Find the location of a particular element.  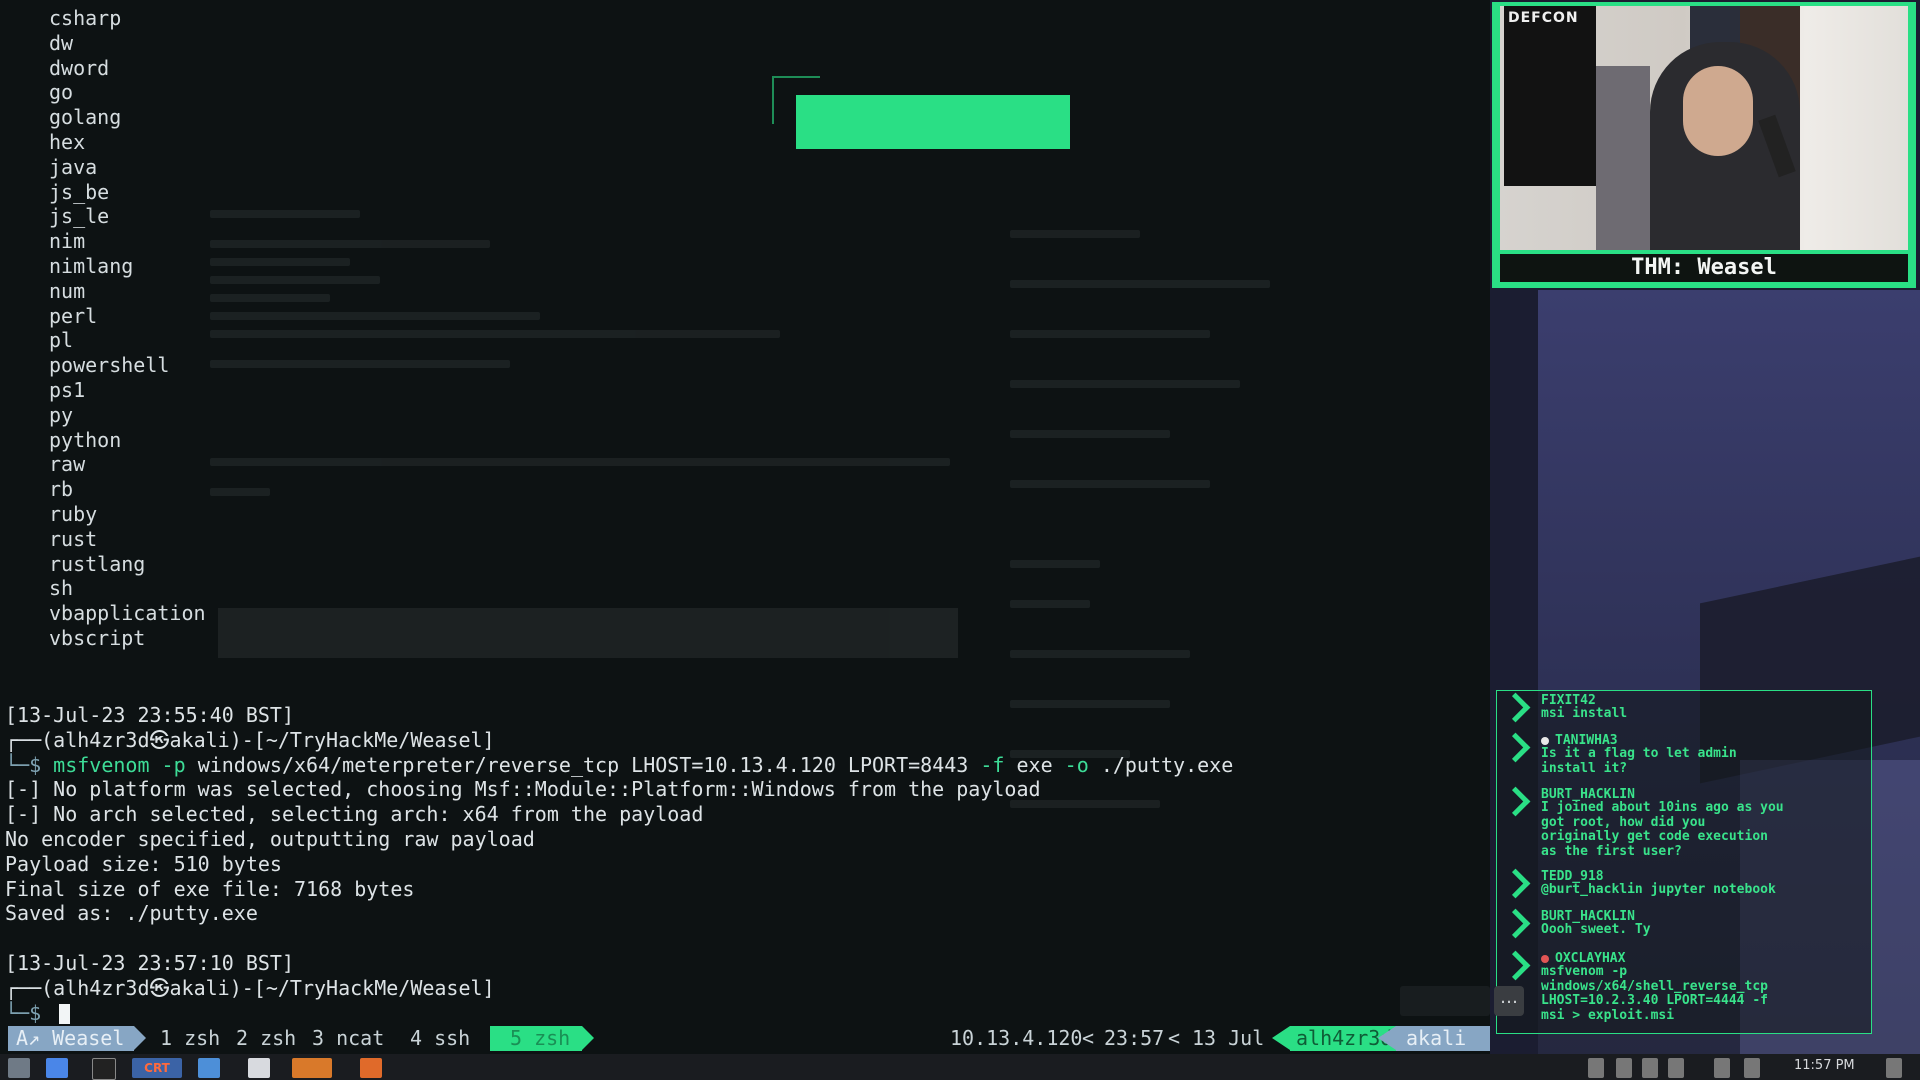

format-item: dw is located at coordinates (61, 42).